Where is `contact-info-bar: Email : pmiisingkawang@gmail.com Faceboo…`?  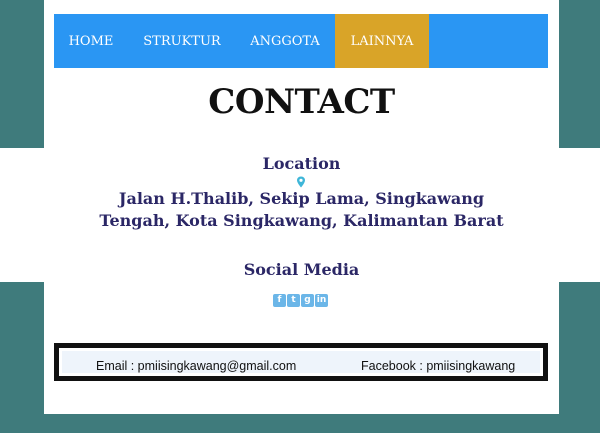
contact-info-bar: Email : pmiisingkawang@gmail.com Faceboo… is located at coordinates (301, 362).